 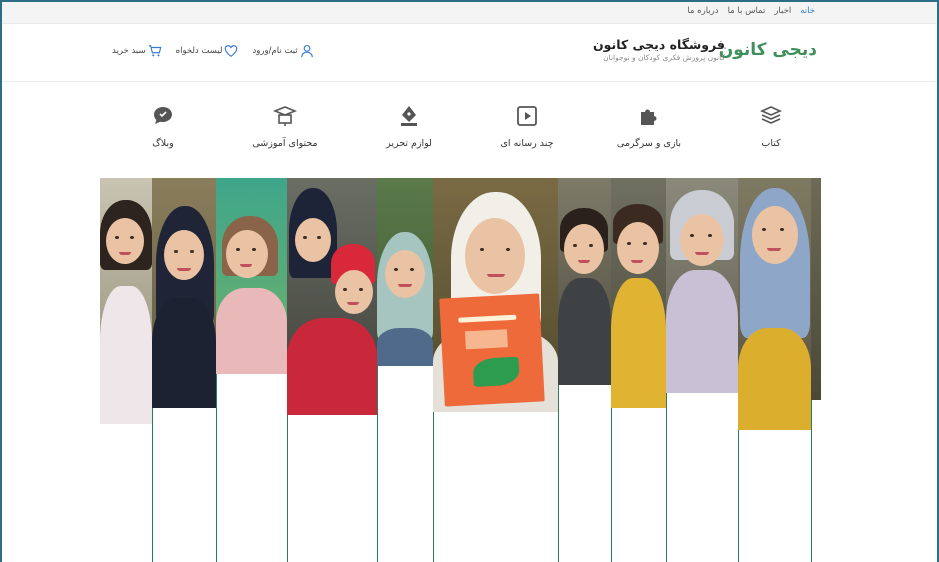 What do you see at coordinates (487, 318) in the screenshot?
I see `book-title-bar` at bounding box center [487, 318].